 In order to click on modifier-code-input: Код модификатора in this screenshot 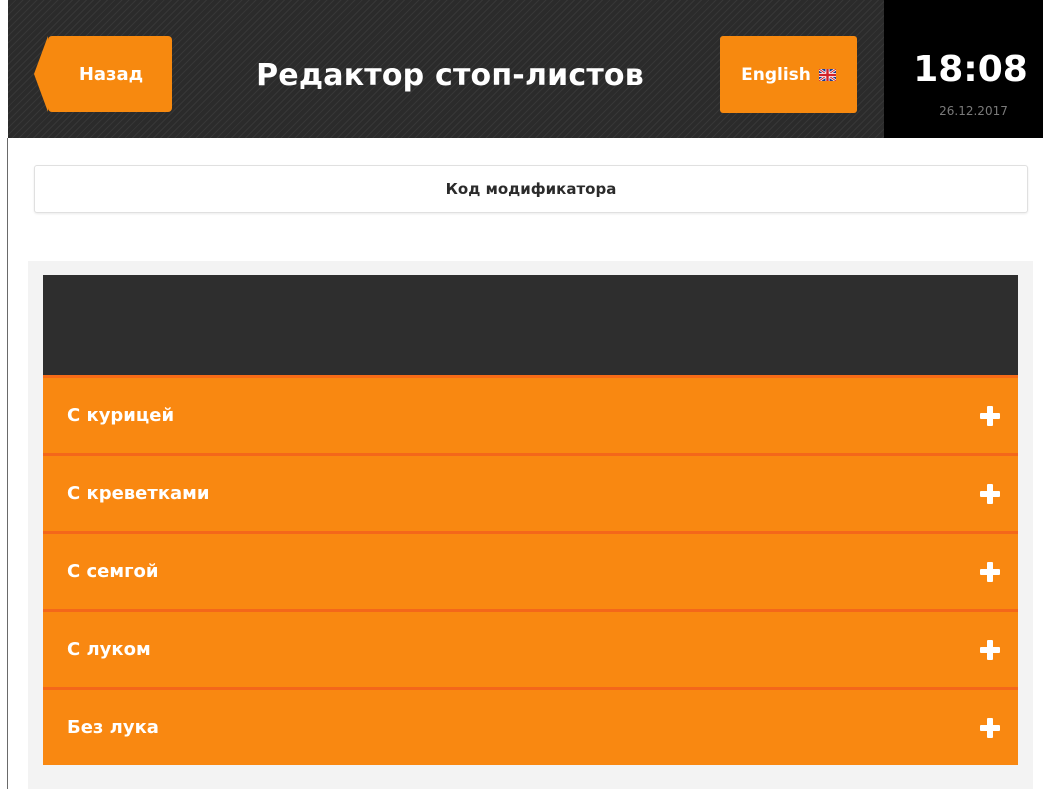, I will do `click(531, 189)`.